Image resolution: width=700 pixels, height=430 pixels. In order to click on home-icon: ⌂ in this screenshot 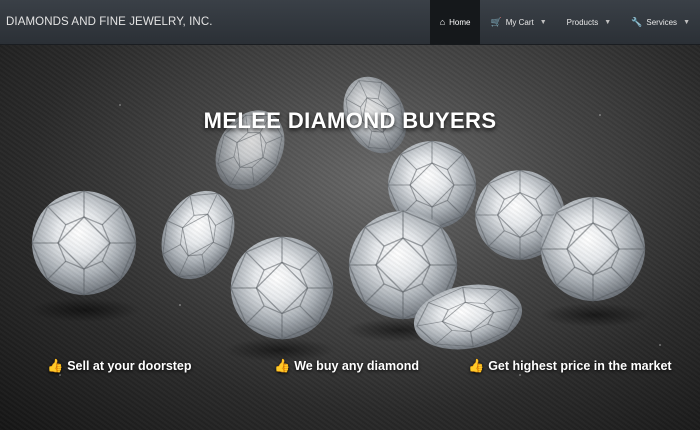, I will do `click(442, 22)`.